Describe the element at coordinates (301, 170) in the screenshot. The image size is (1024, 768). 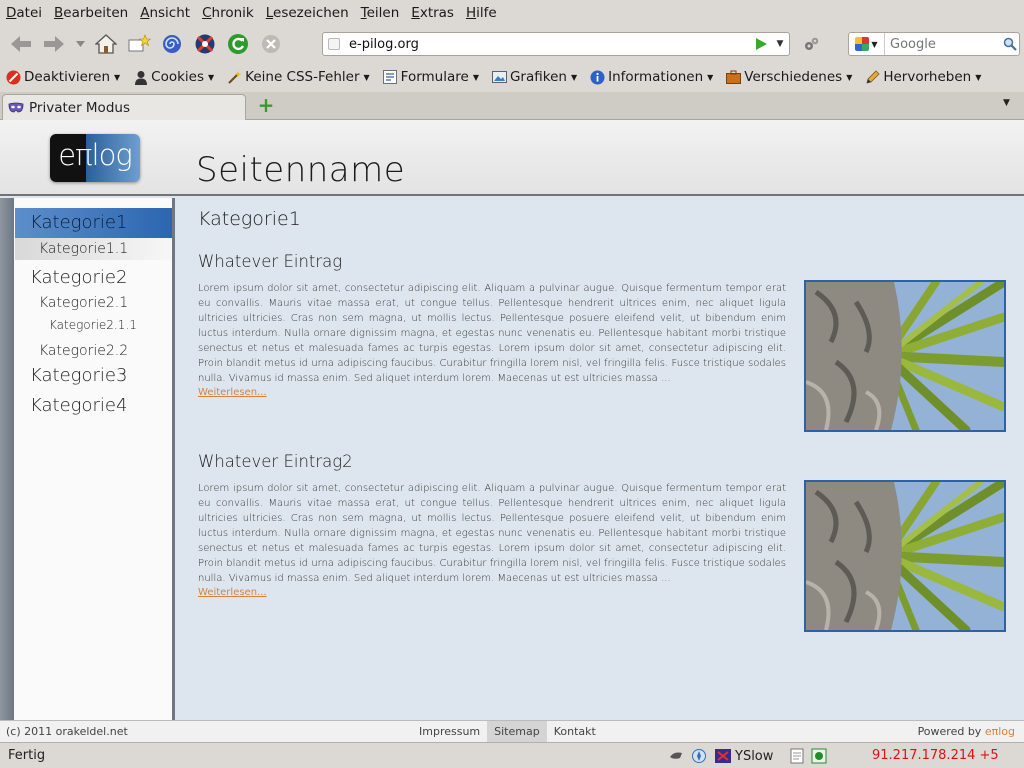
I see `site-name: Seitenname` at that location.